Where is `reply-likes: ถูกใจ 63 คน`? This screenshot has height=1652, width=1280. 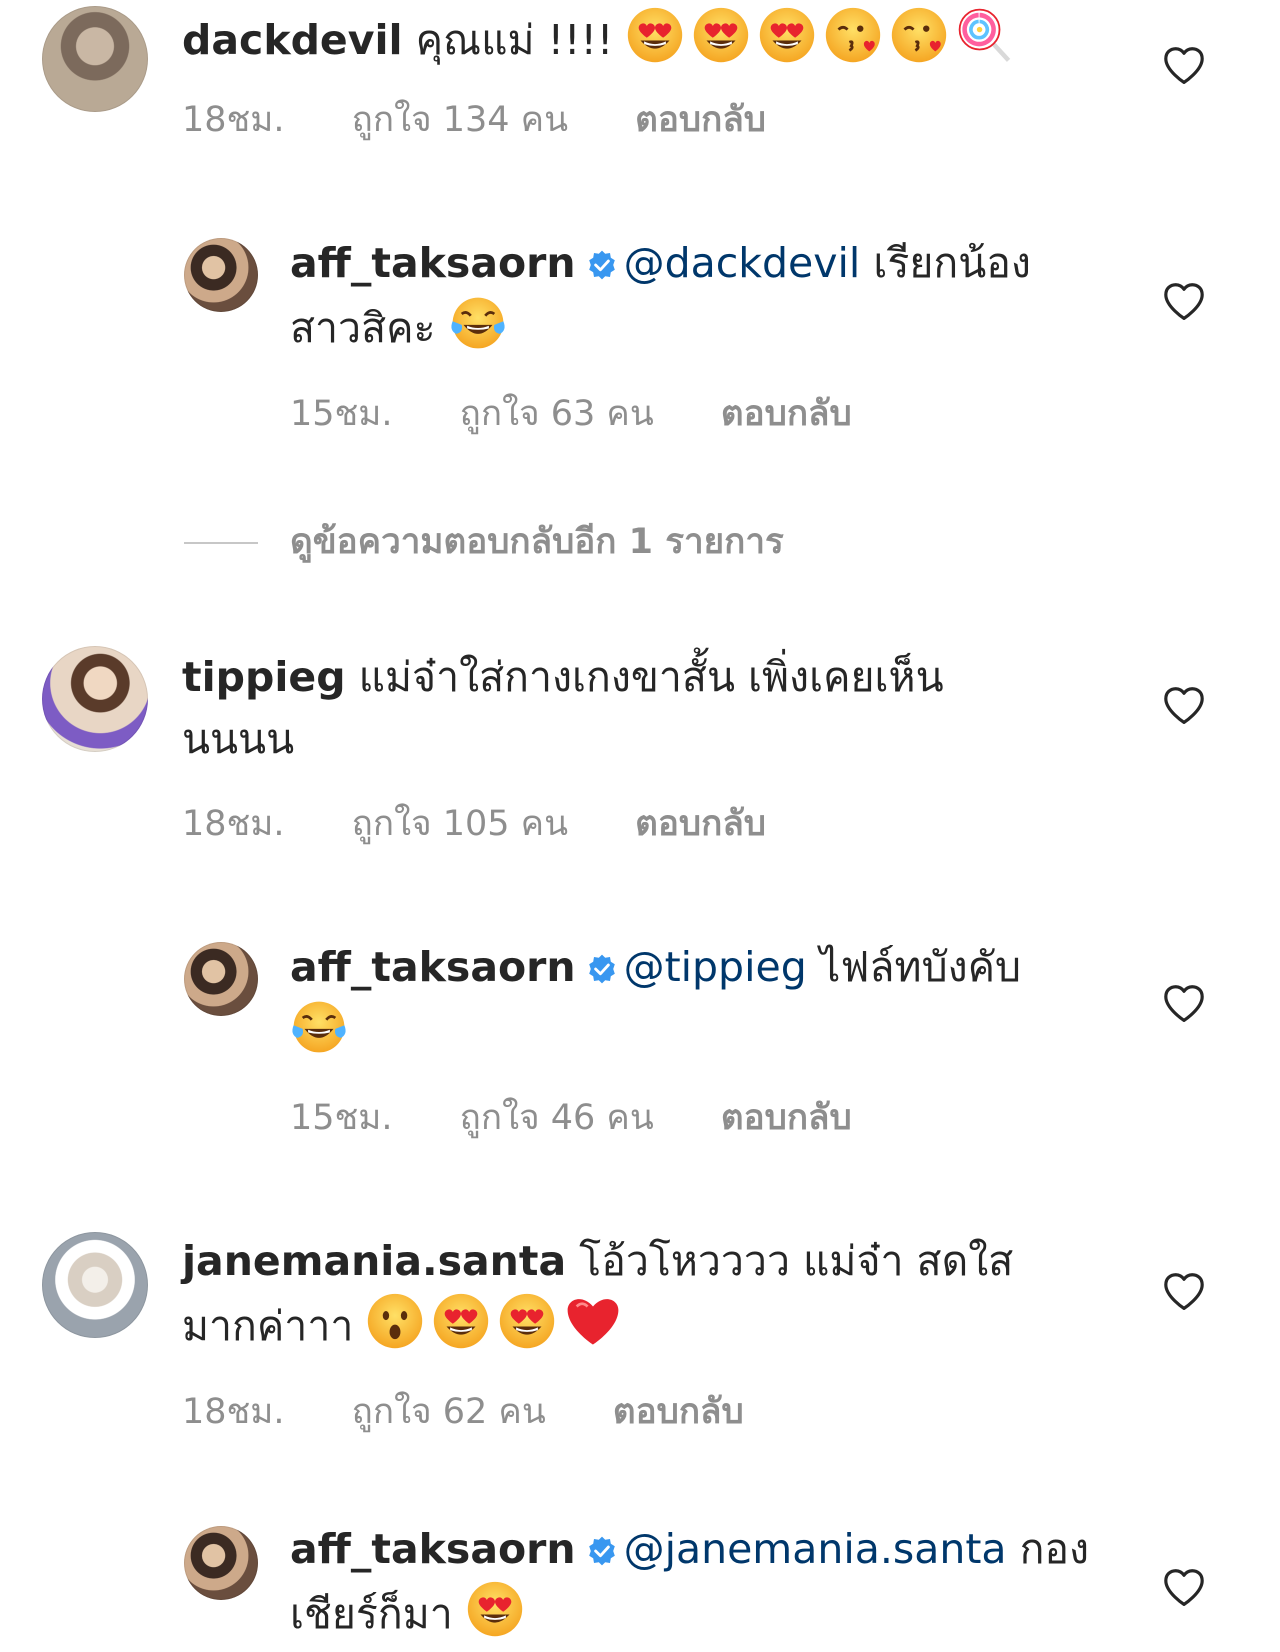
reply-likes: ถูกใจ 63 คน is located at coordinates (557, 413).